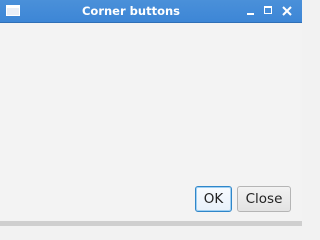  I want to click on minimize-icon, so click(251, 11).